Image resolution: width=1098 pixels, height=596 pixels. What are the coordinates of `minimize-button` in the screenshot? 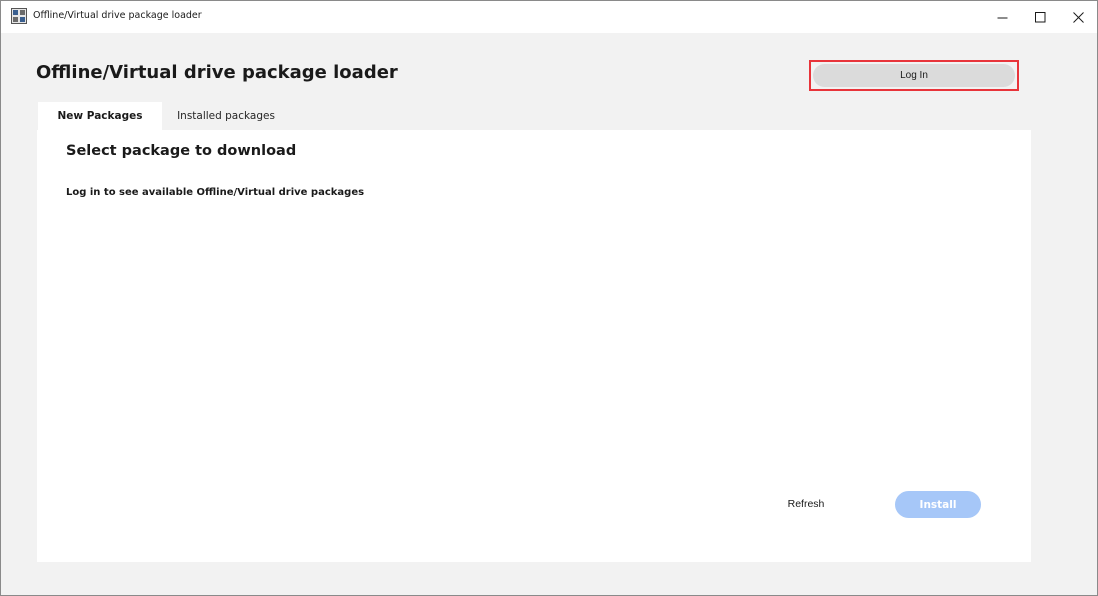 It's located at (1002, 17).